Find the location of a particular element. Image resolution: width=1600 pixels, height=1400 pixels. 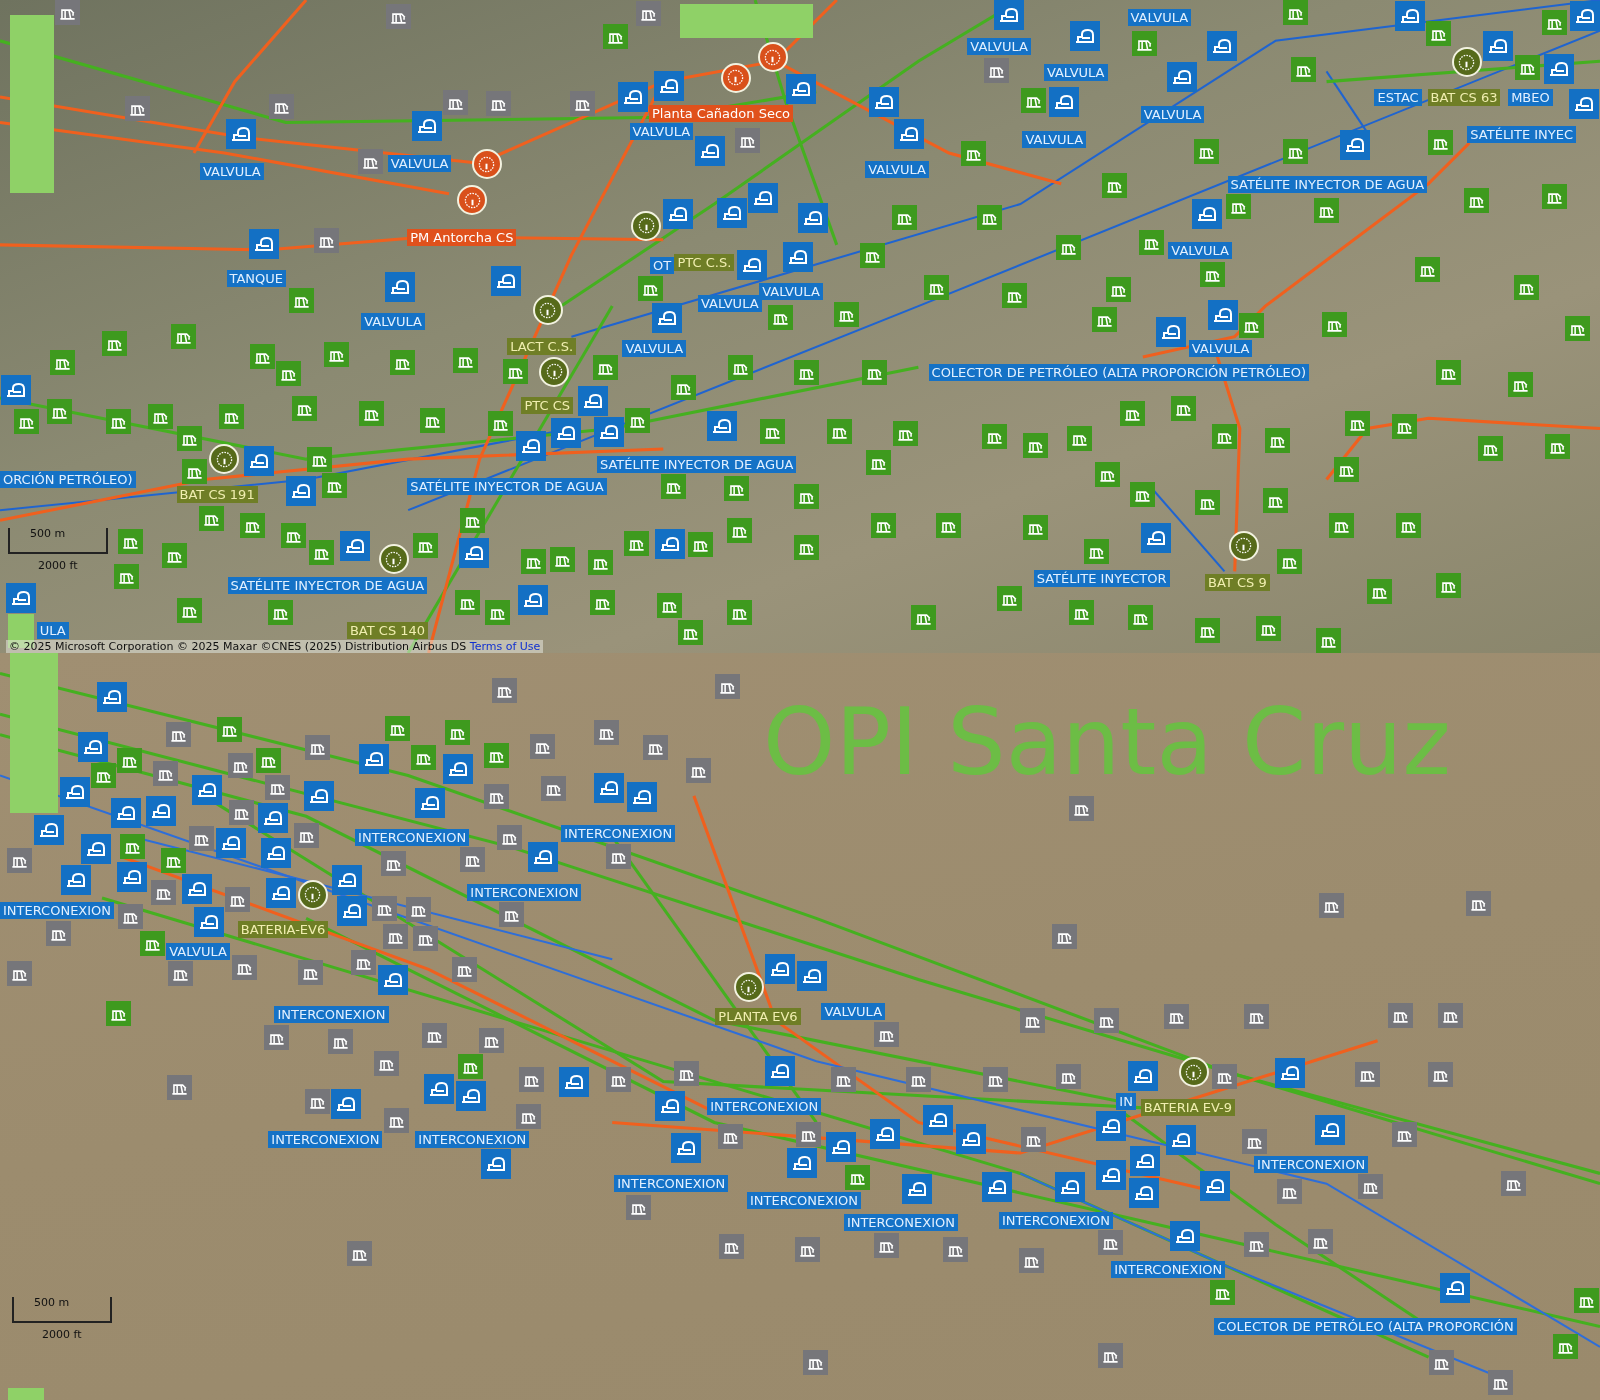

battery-label: BATERIA-EV6 is located at coordinates (283, 930).